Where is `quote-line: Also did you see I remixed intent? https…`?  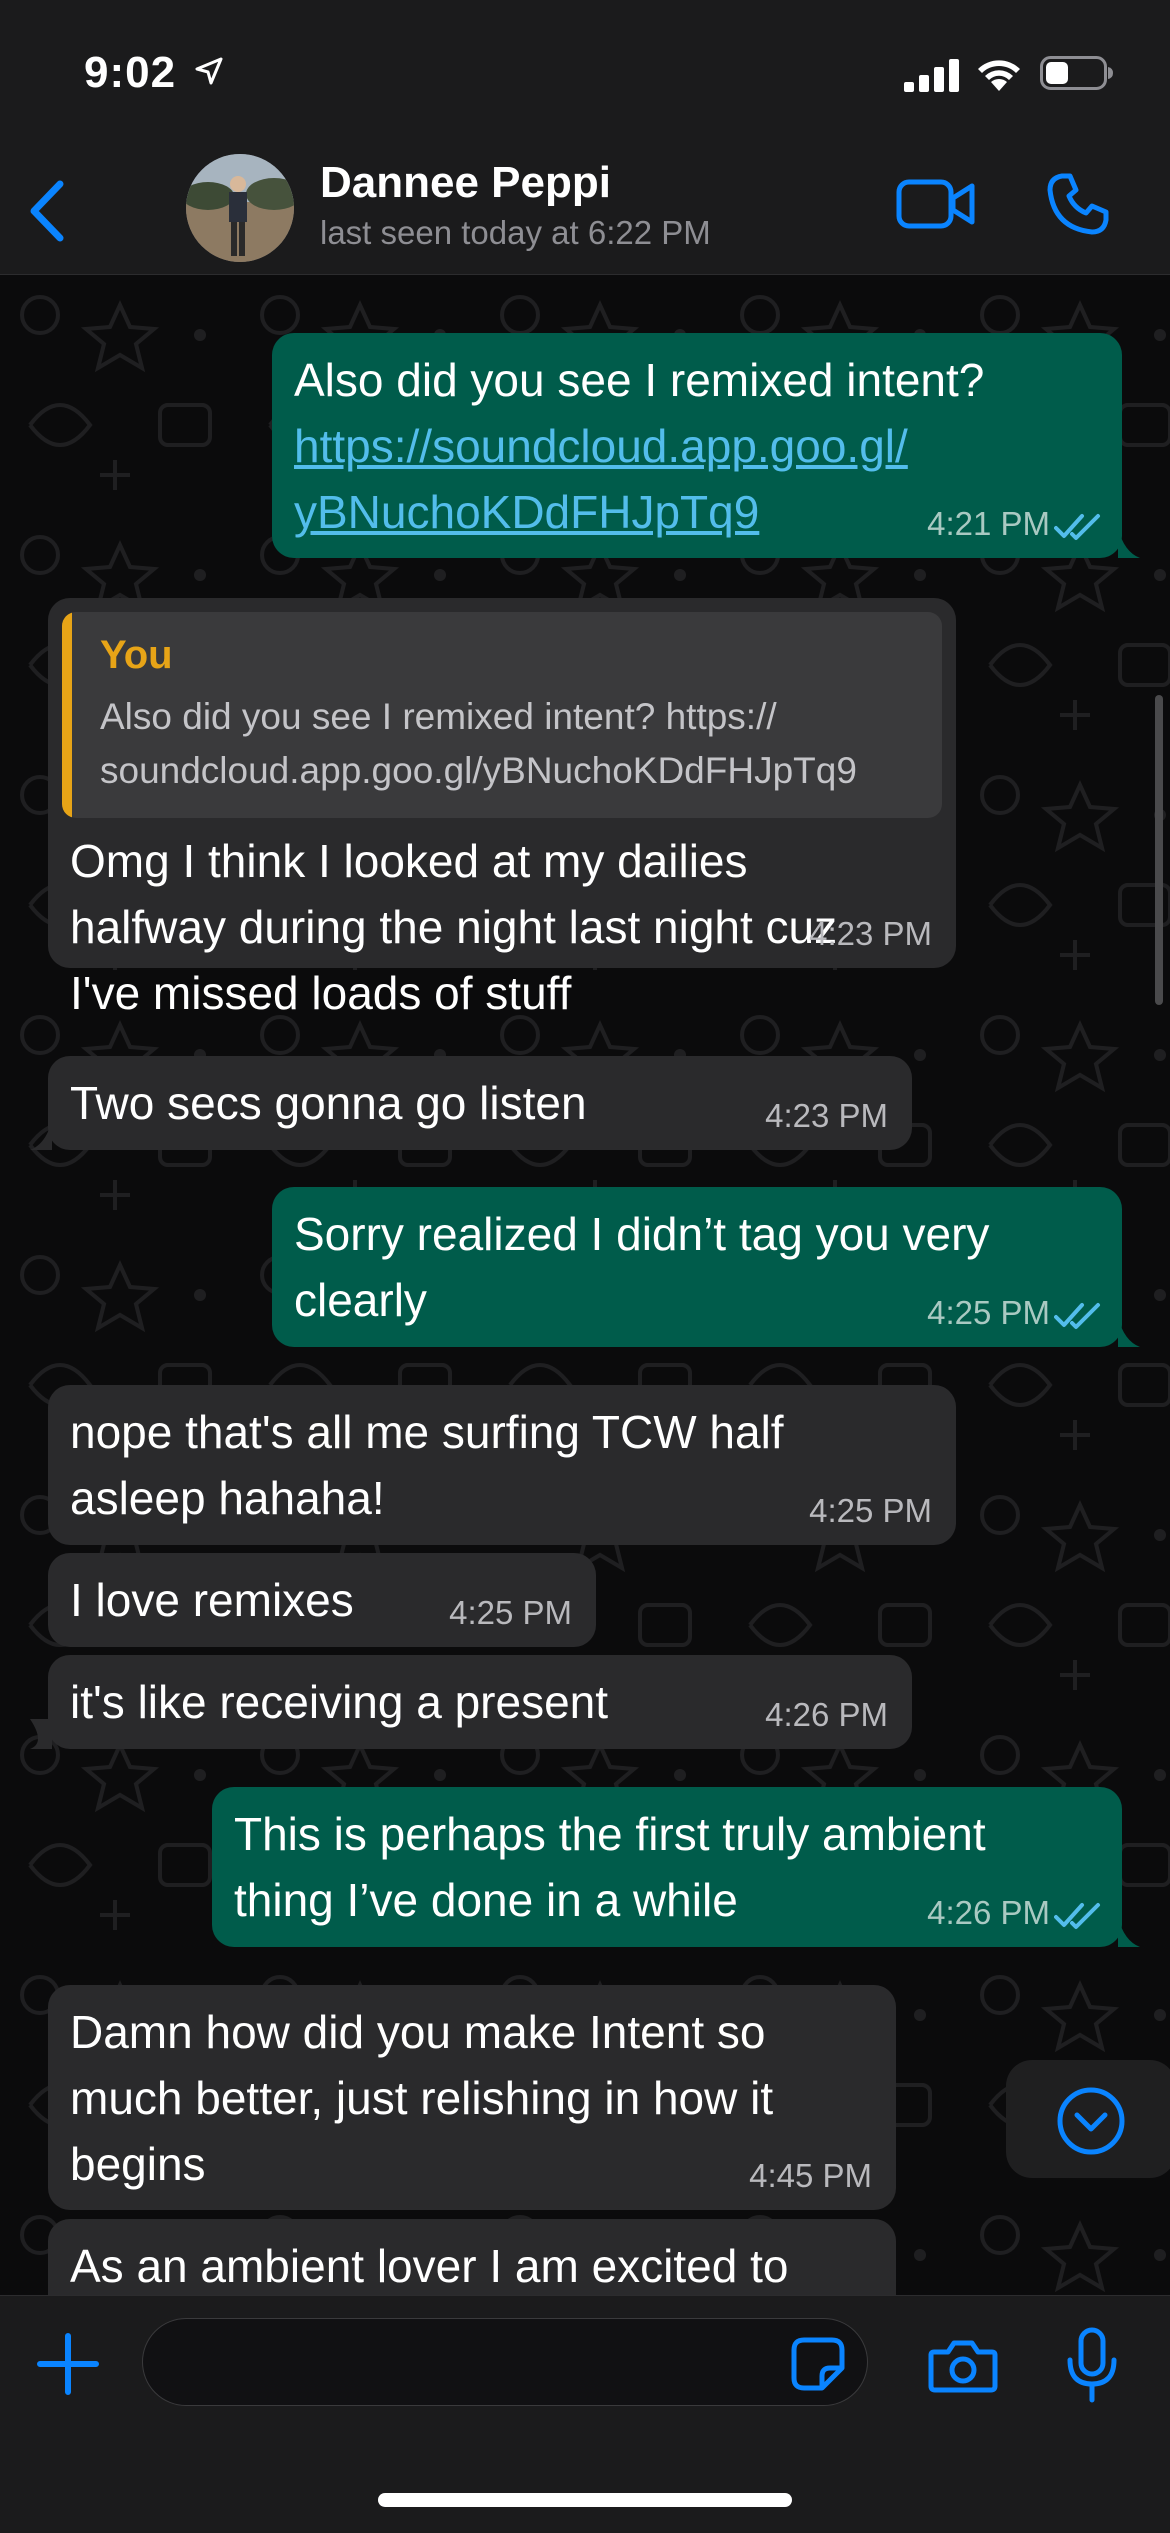 quote-line: Also did you see I remixed intent? https… is located at coordinates (438, 716).